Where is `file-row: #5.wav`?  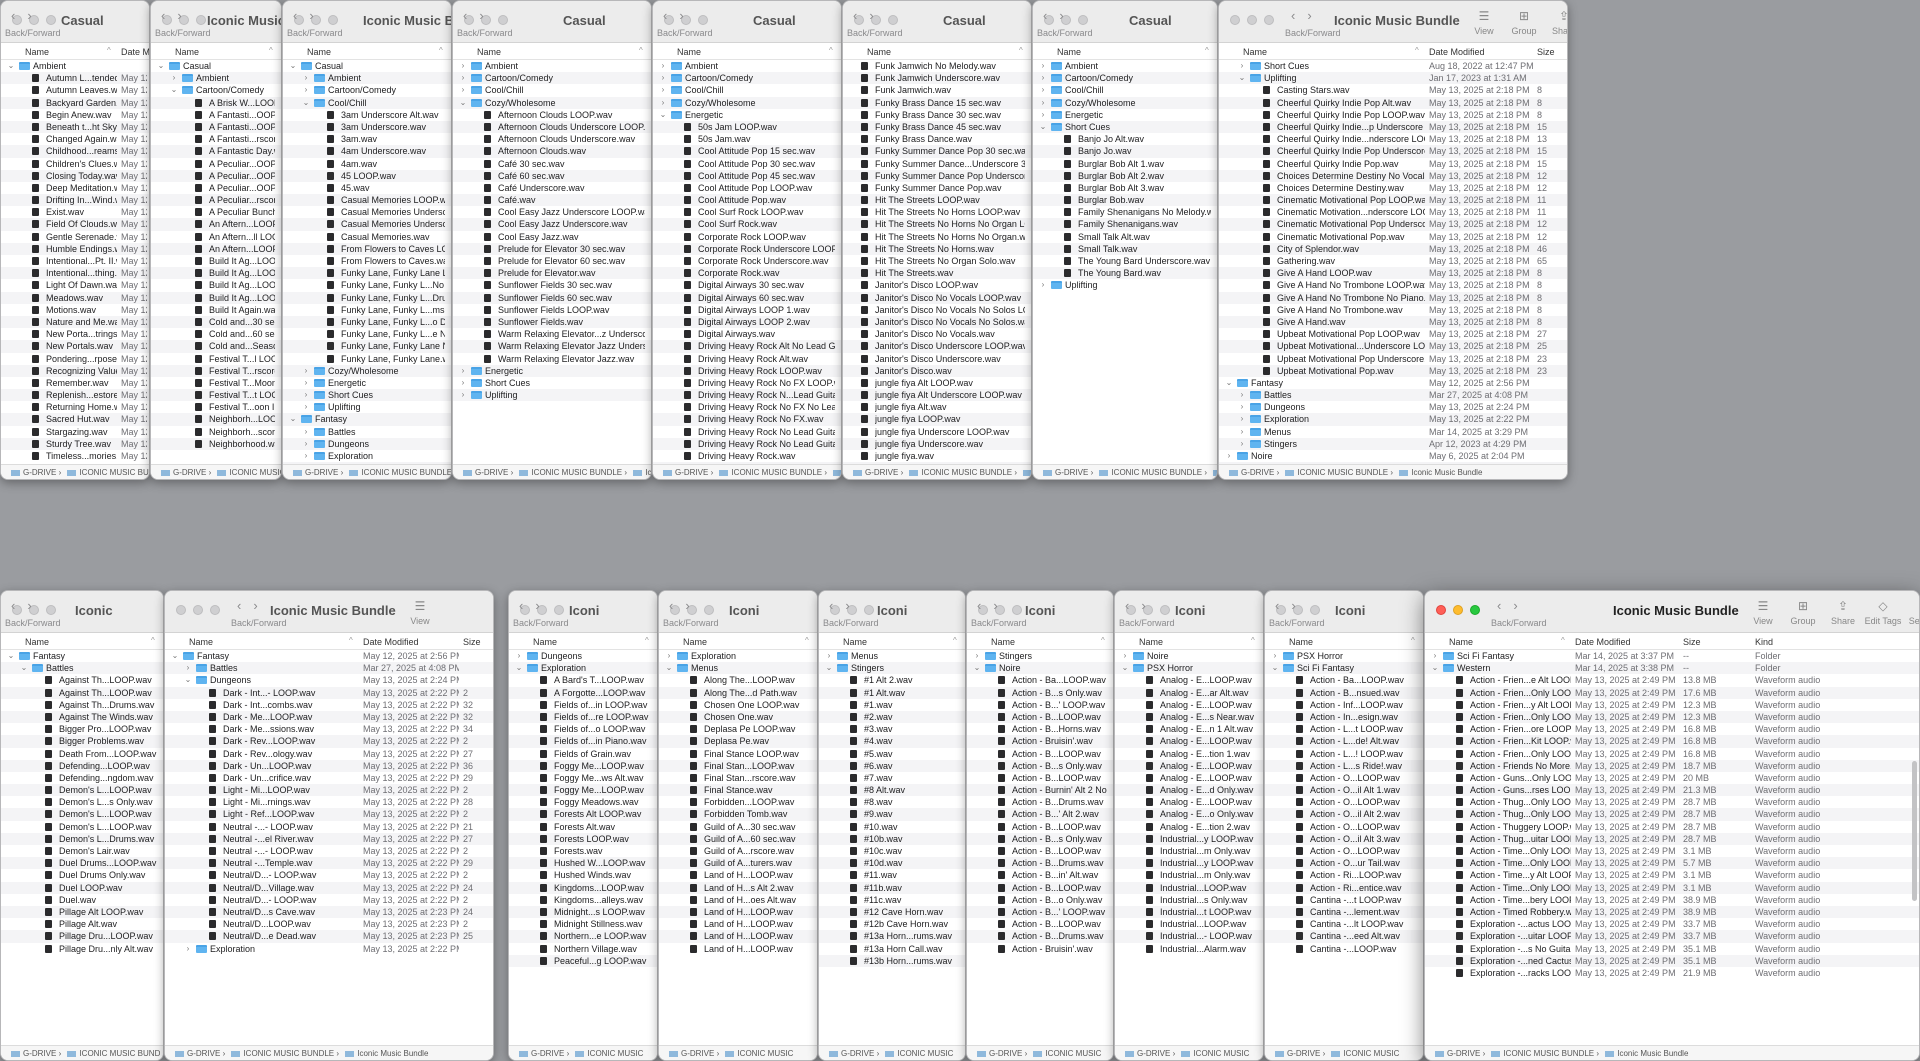
file-row: #5.wav is located at coordinates (892, 754).